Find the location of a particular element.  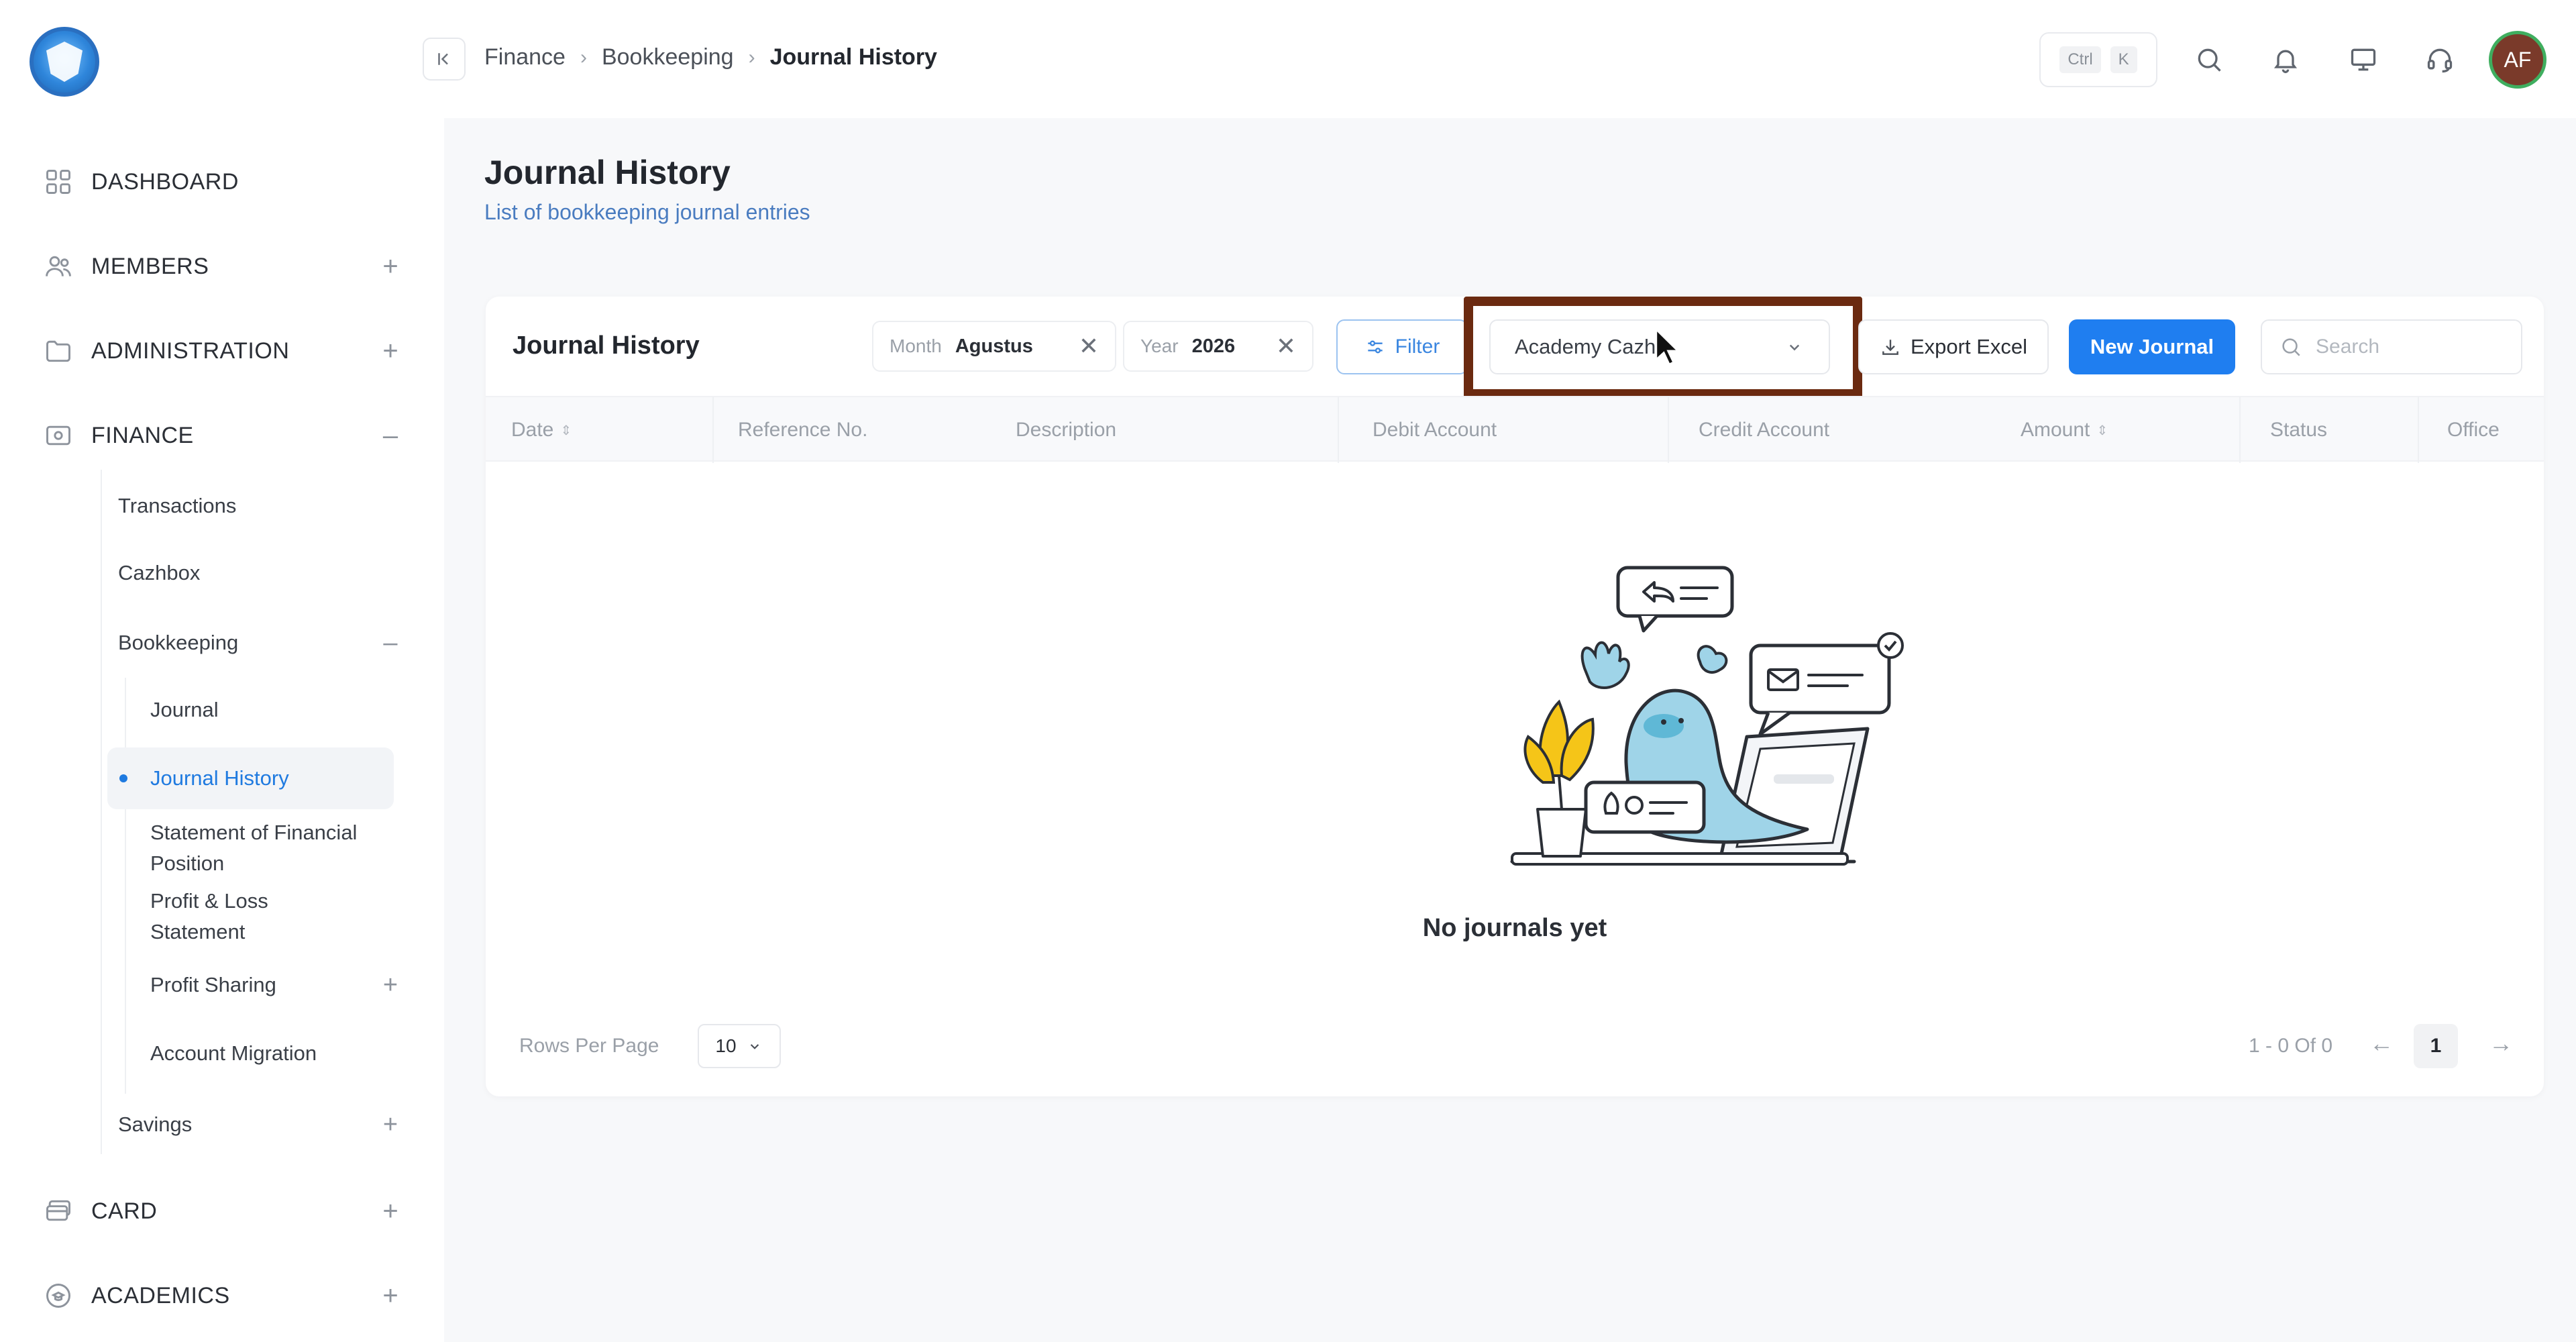

column-label: Debit Account is located at coordinates (1435, 430).